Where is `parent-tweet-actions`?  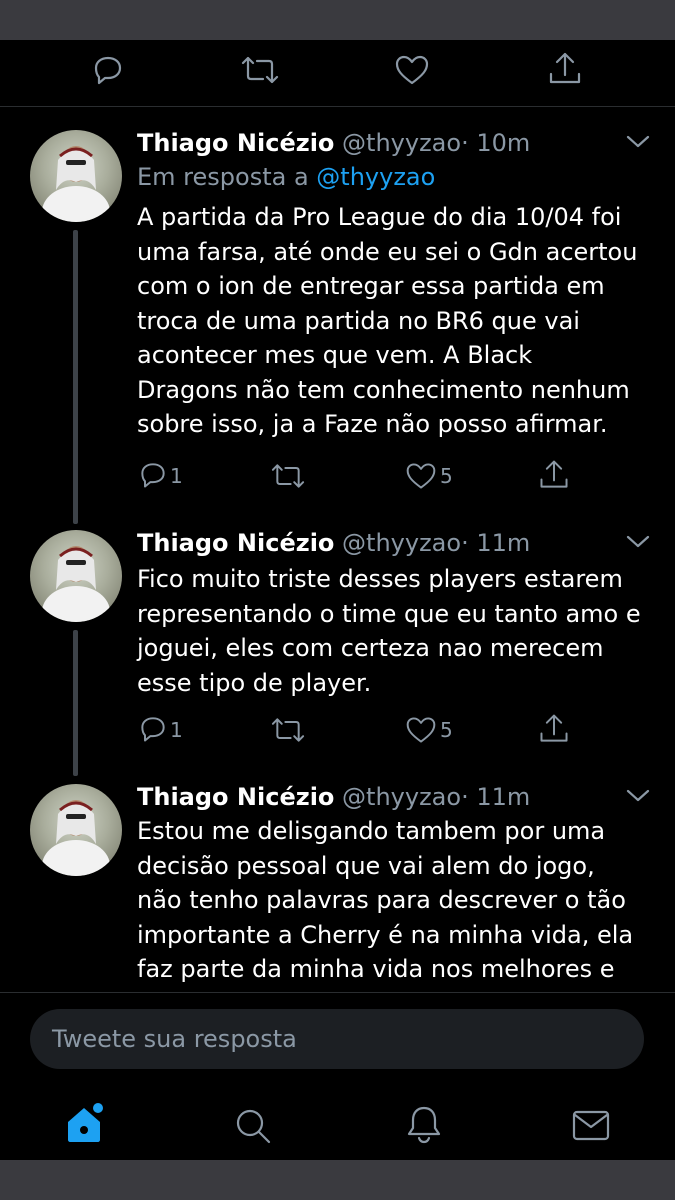 parent-tweet-actions is located at coordinates (337, 73).